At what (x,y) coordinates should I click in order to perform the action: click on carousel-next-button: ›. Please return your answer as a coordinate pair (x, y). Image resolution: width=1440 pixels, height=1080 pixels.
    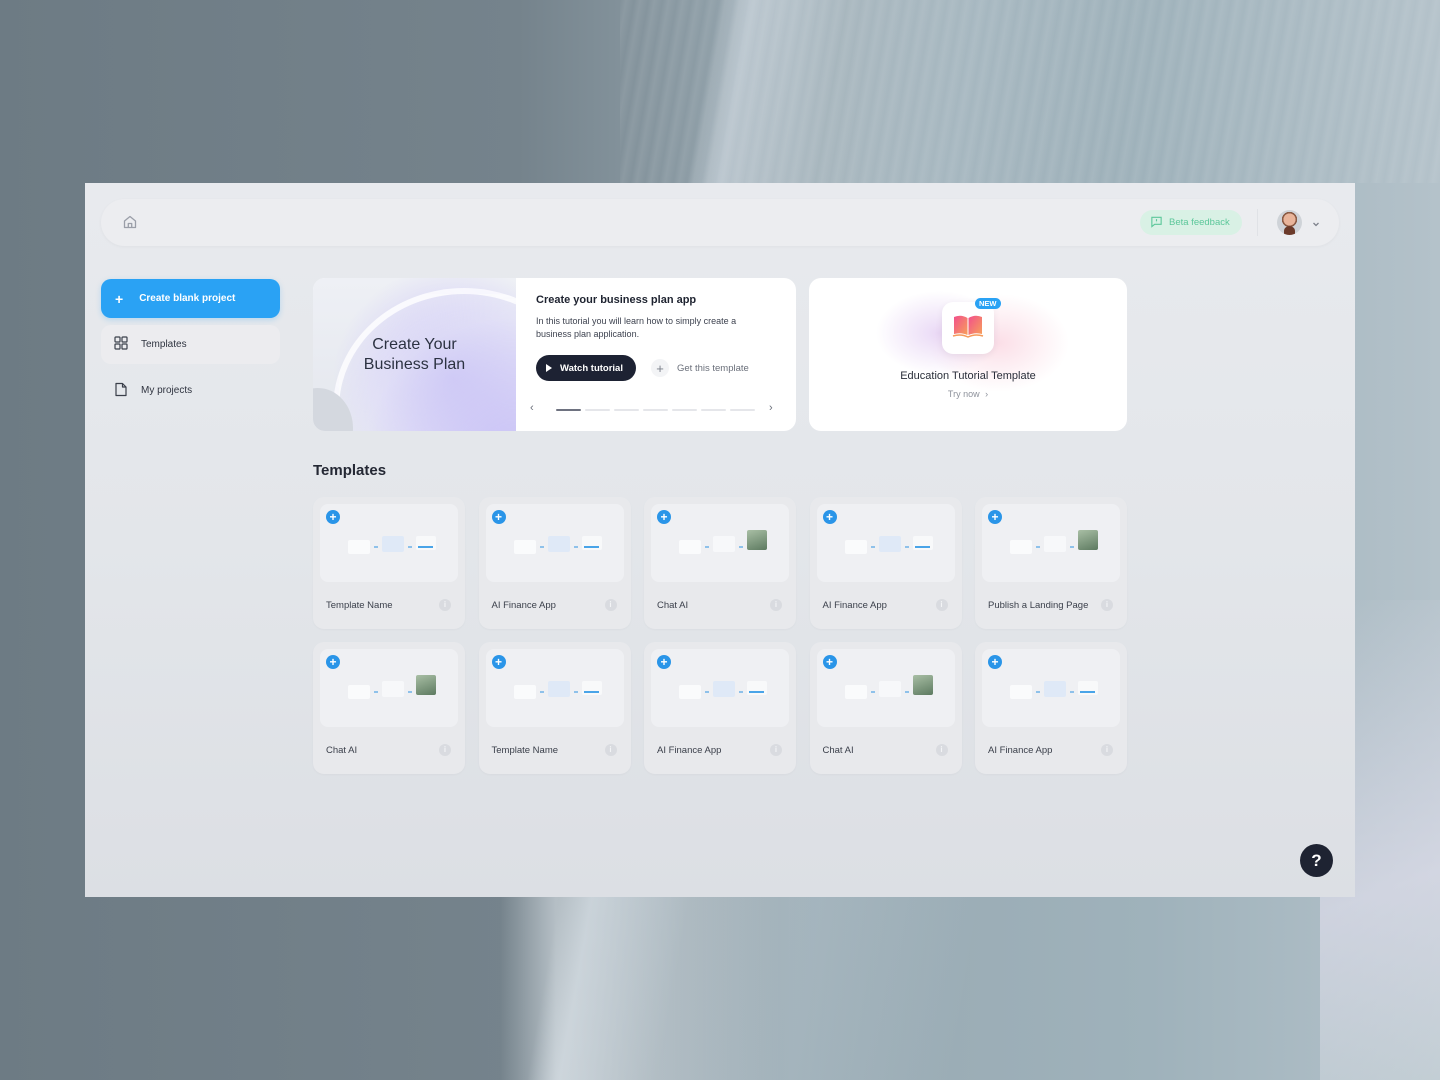
    Looking at the image, I should click on (771, 408).